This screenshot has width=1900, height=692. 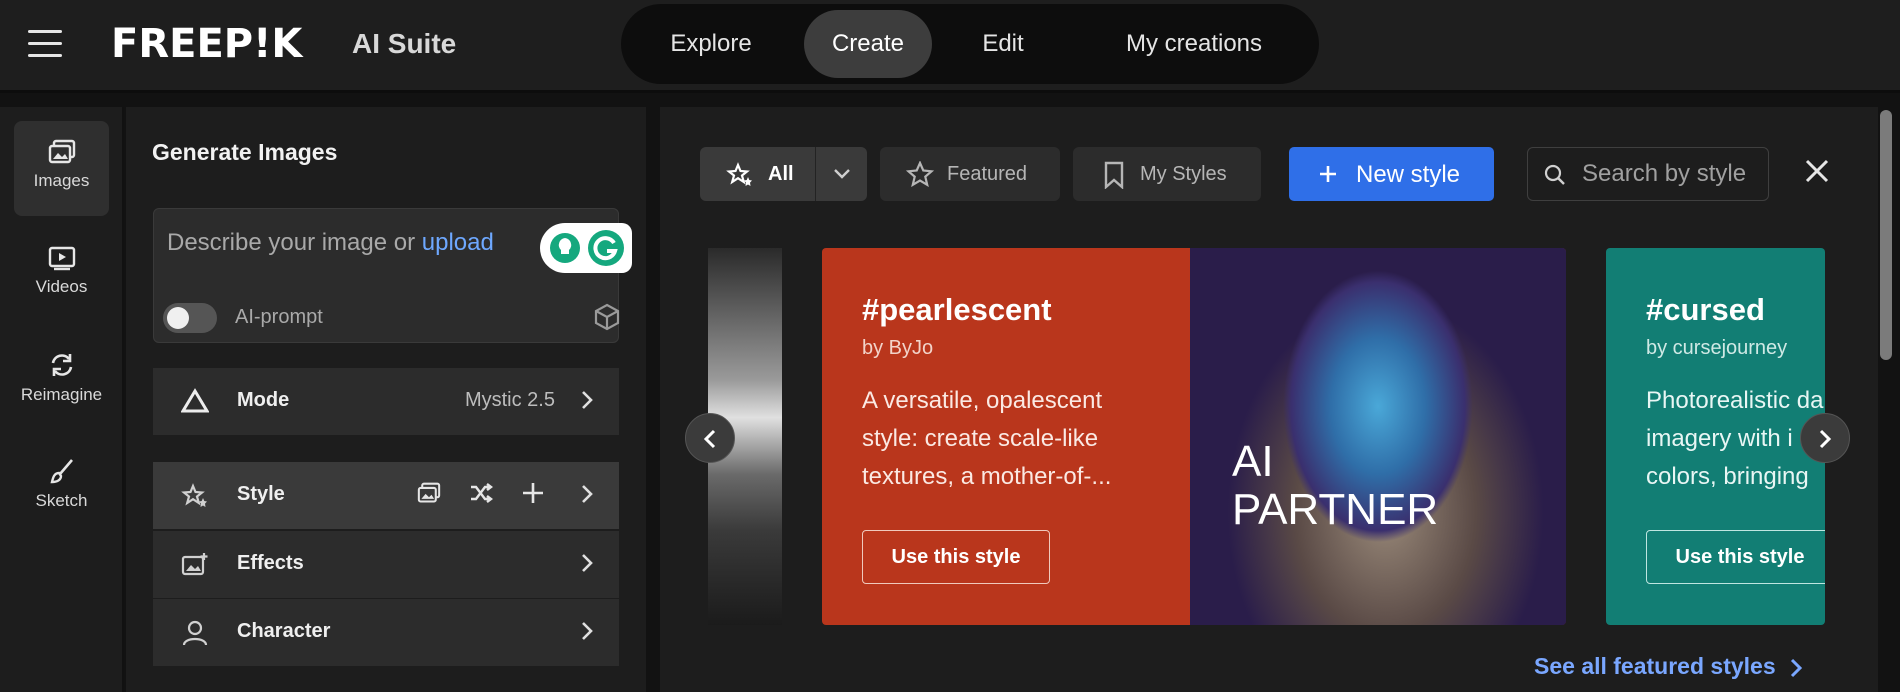 What do you see at coordinates (1655, 666) in the screenshot?
I see `see-all-label: See all featured styles` at bounding box center [1655, 666].